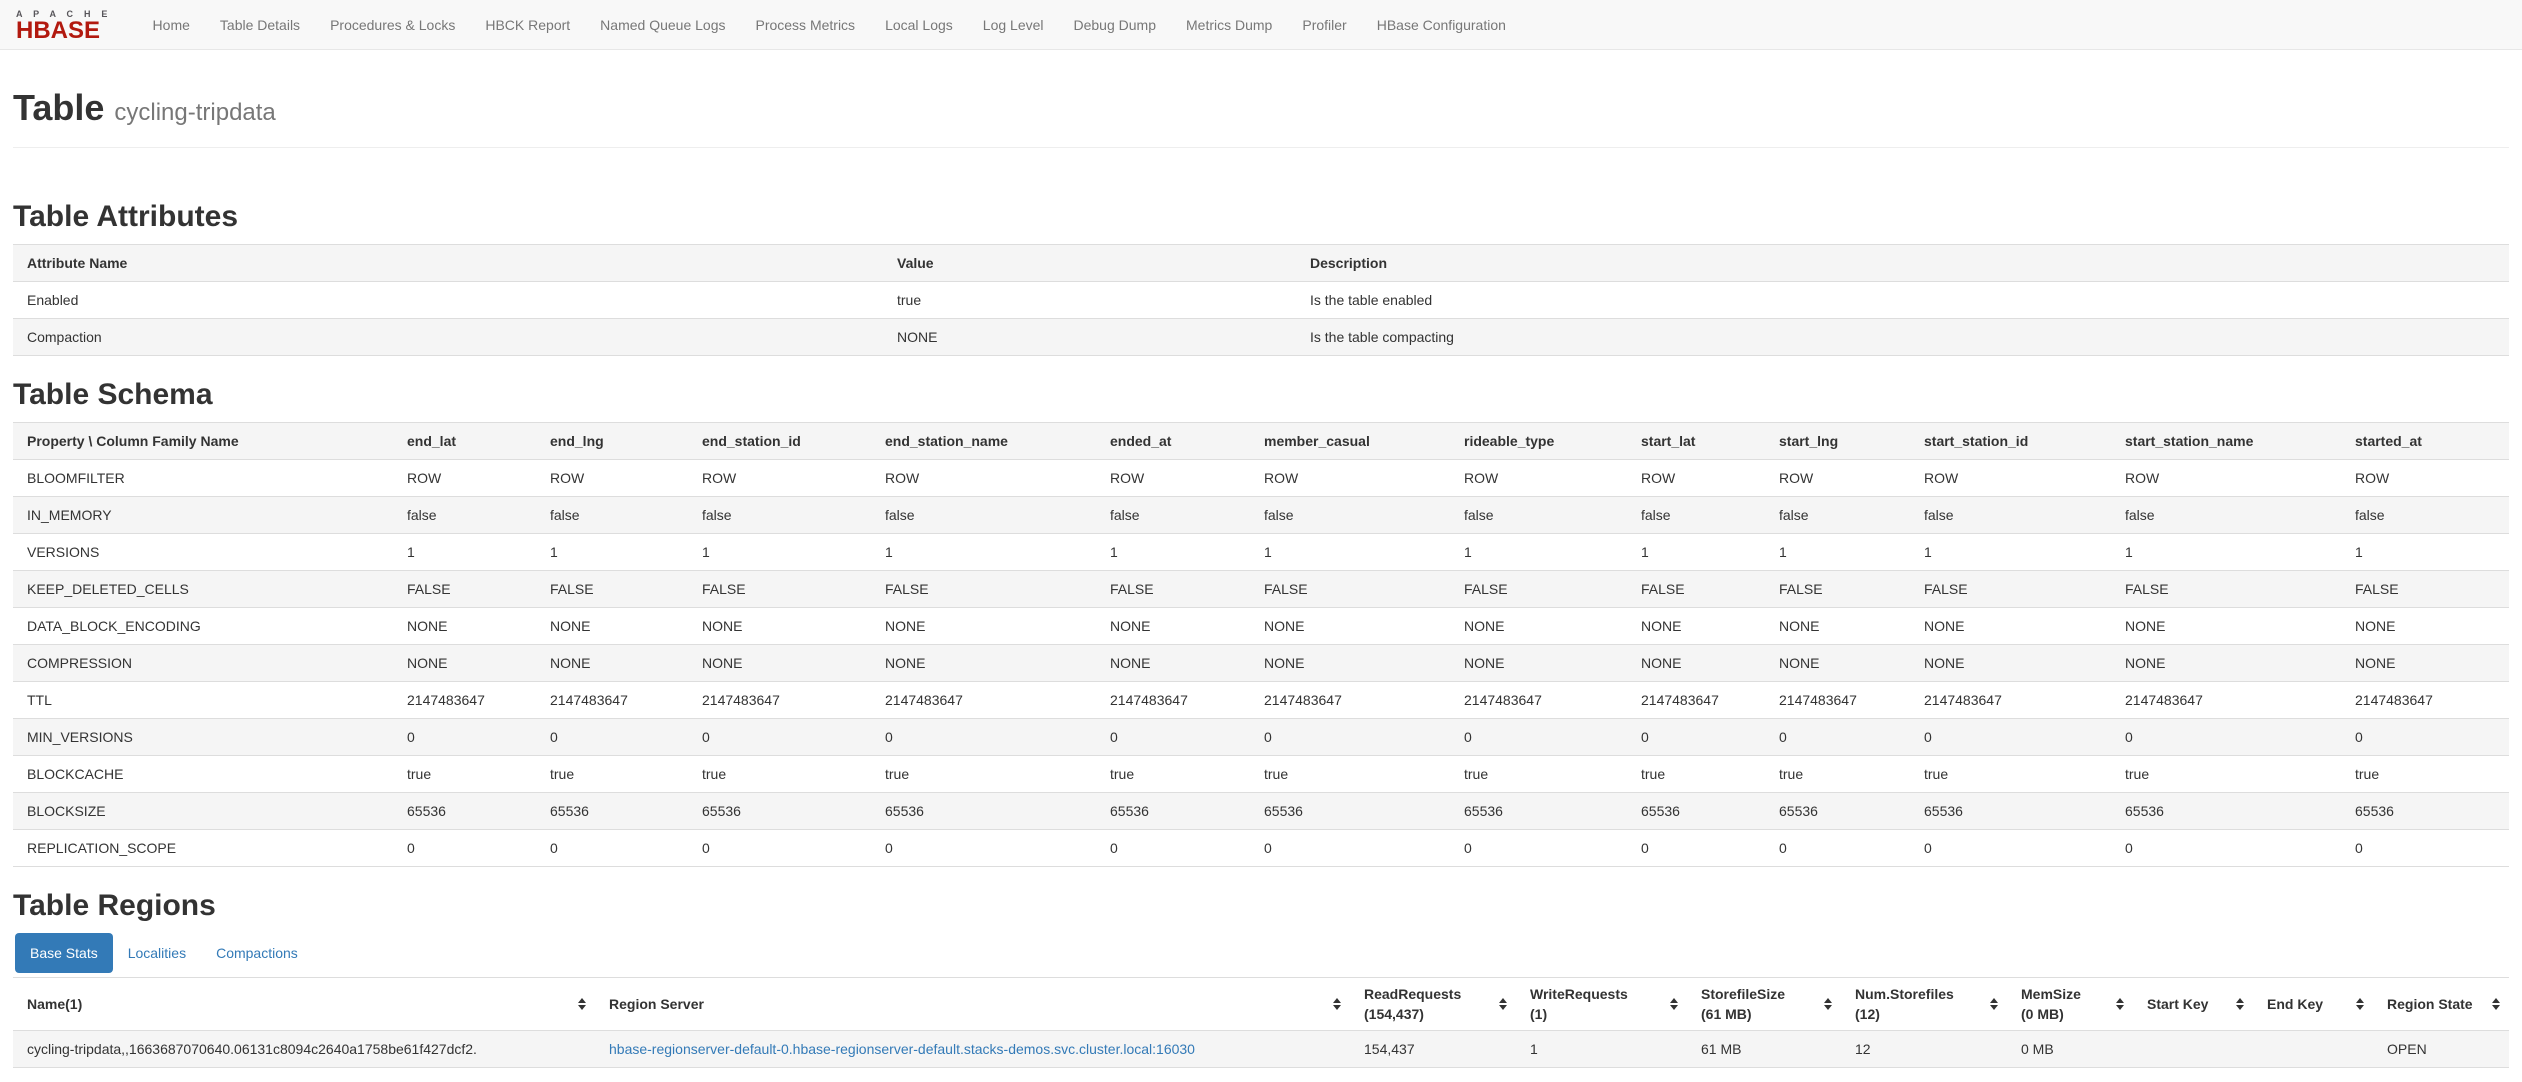 Image resolution: width=2522 pixels, height=1082 pixels. Describe the element at coordinates (1764, 1004) in the screenshot. I see `regions-col-storefilesize: StorefileSize (61 MB)` at that location.